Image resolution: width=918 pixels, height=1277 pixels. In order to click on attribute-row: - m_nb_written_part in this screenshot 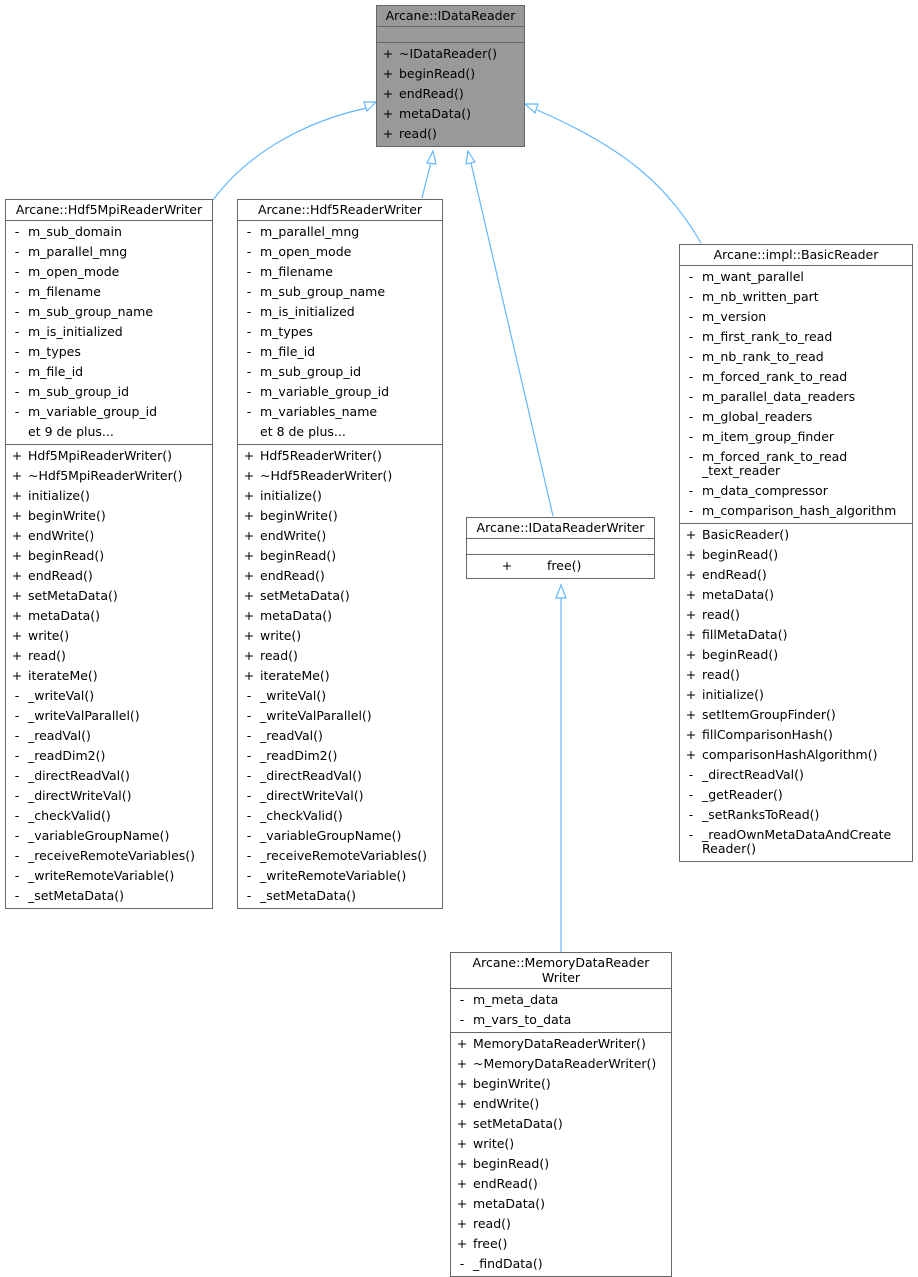, I will do `click(796, 297)`.